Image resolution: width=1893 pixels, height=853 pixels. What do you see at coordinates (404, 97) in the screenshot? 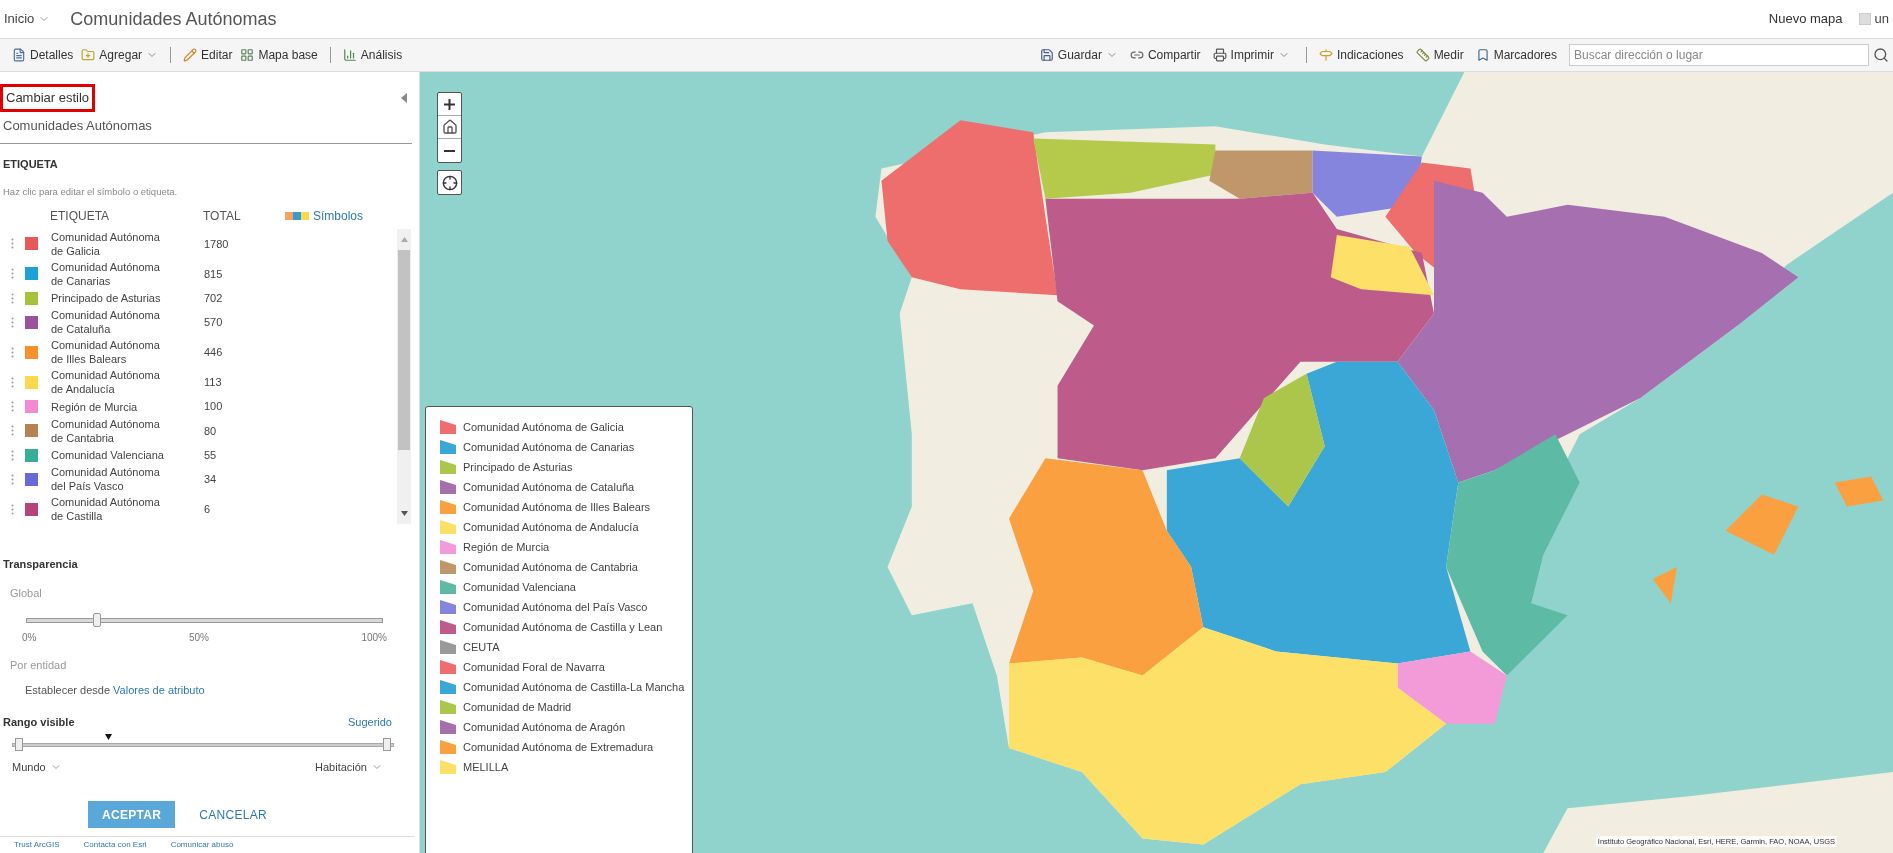
I see `collapse-icon` at bounding box center [404, 97].